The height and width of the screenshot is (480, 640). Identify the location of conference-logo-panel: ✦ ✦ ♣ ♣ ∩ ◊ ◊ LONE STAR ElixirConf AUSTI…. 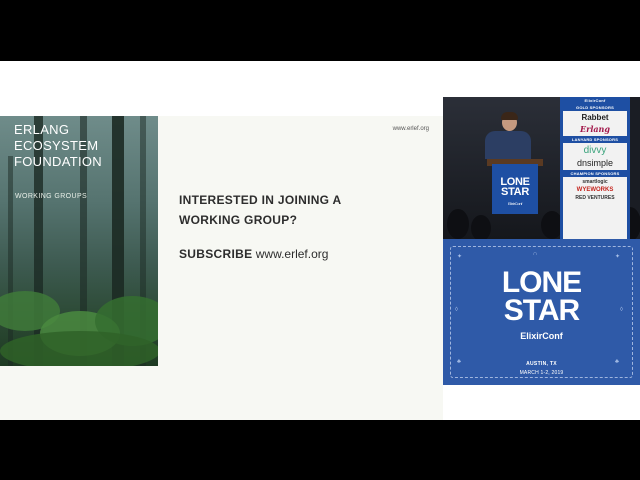
(541, 312).